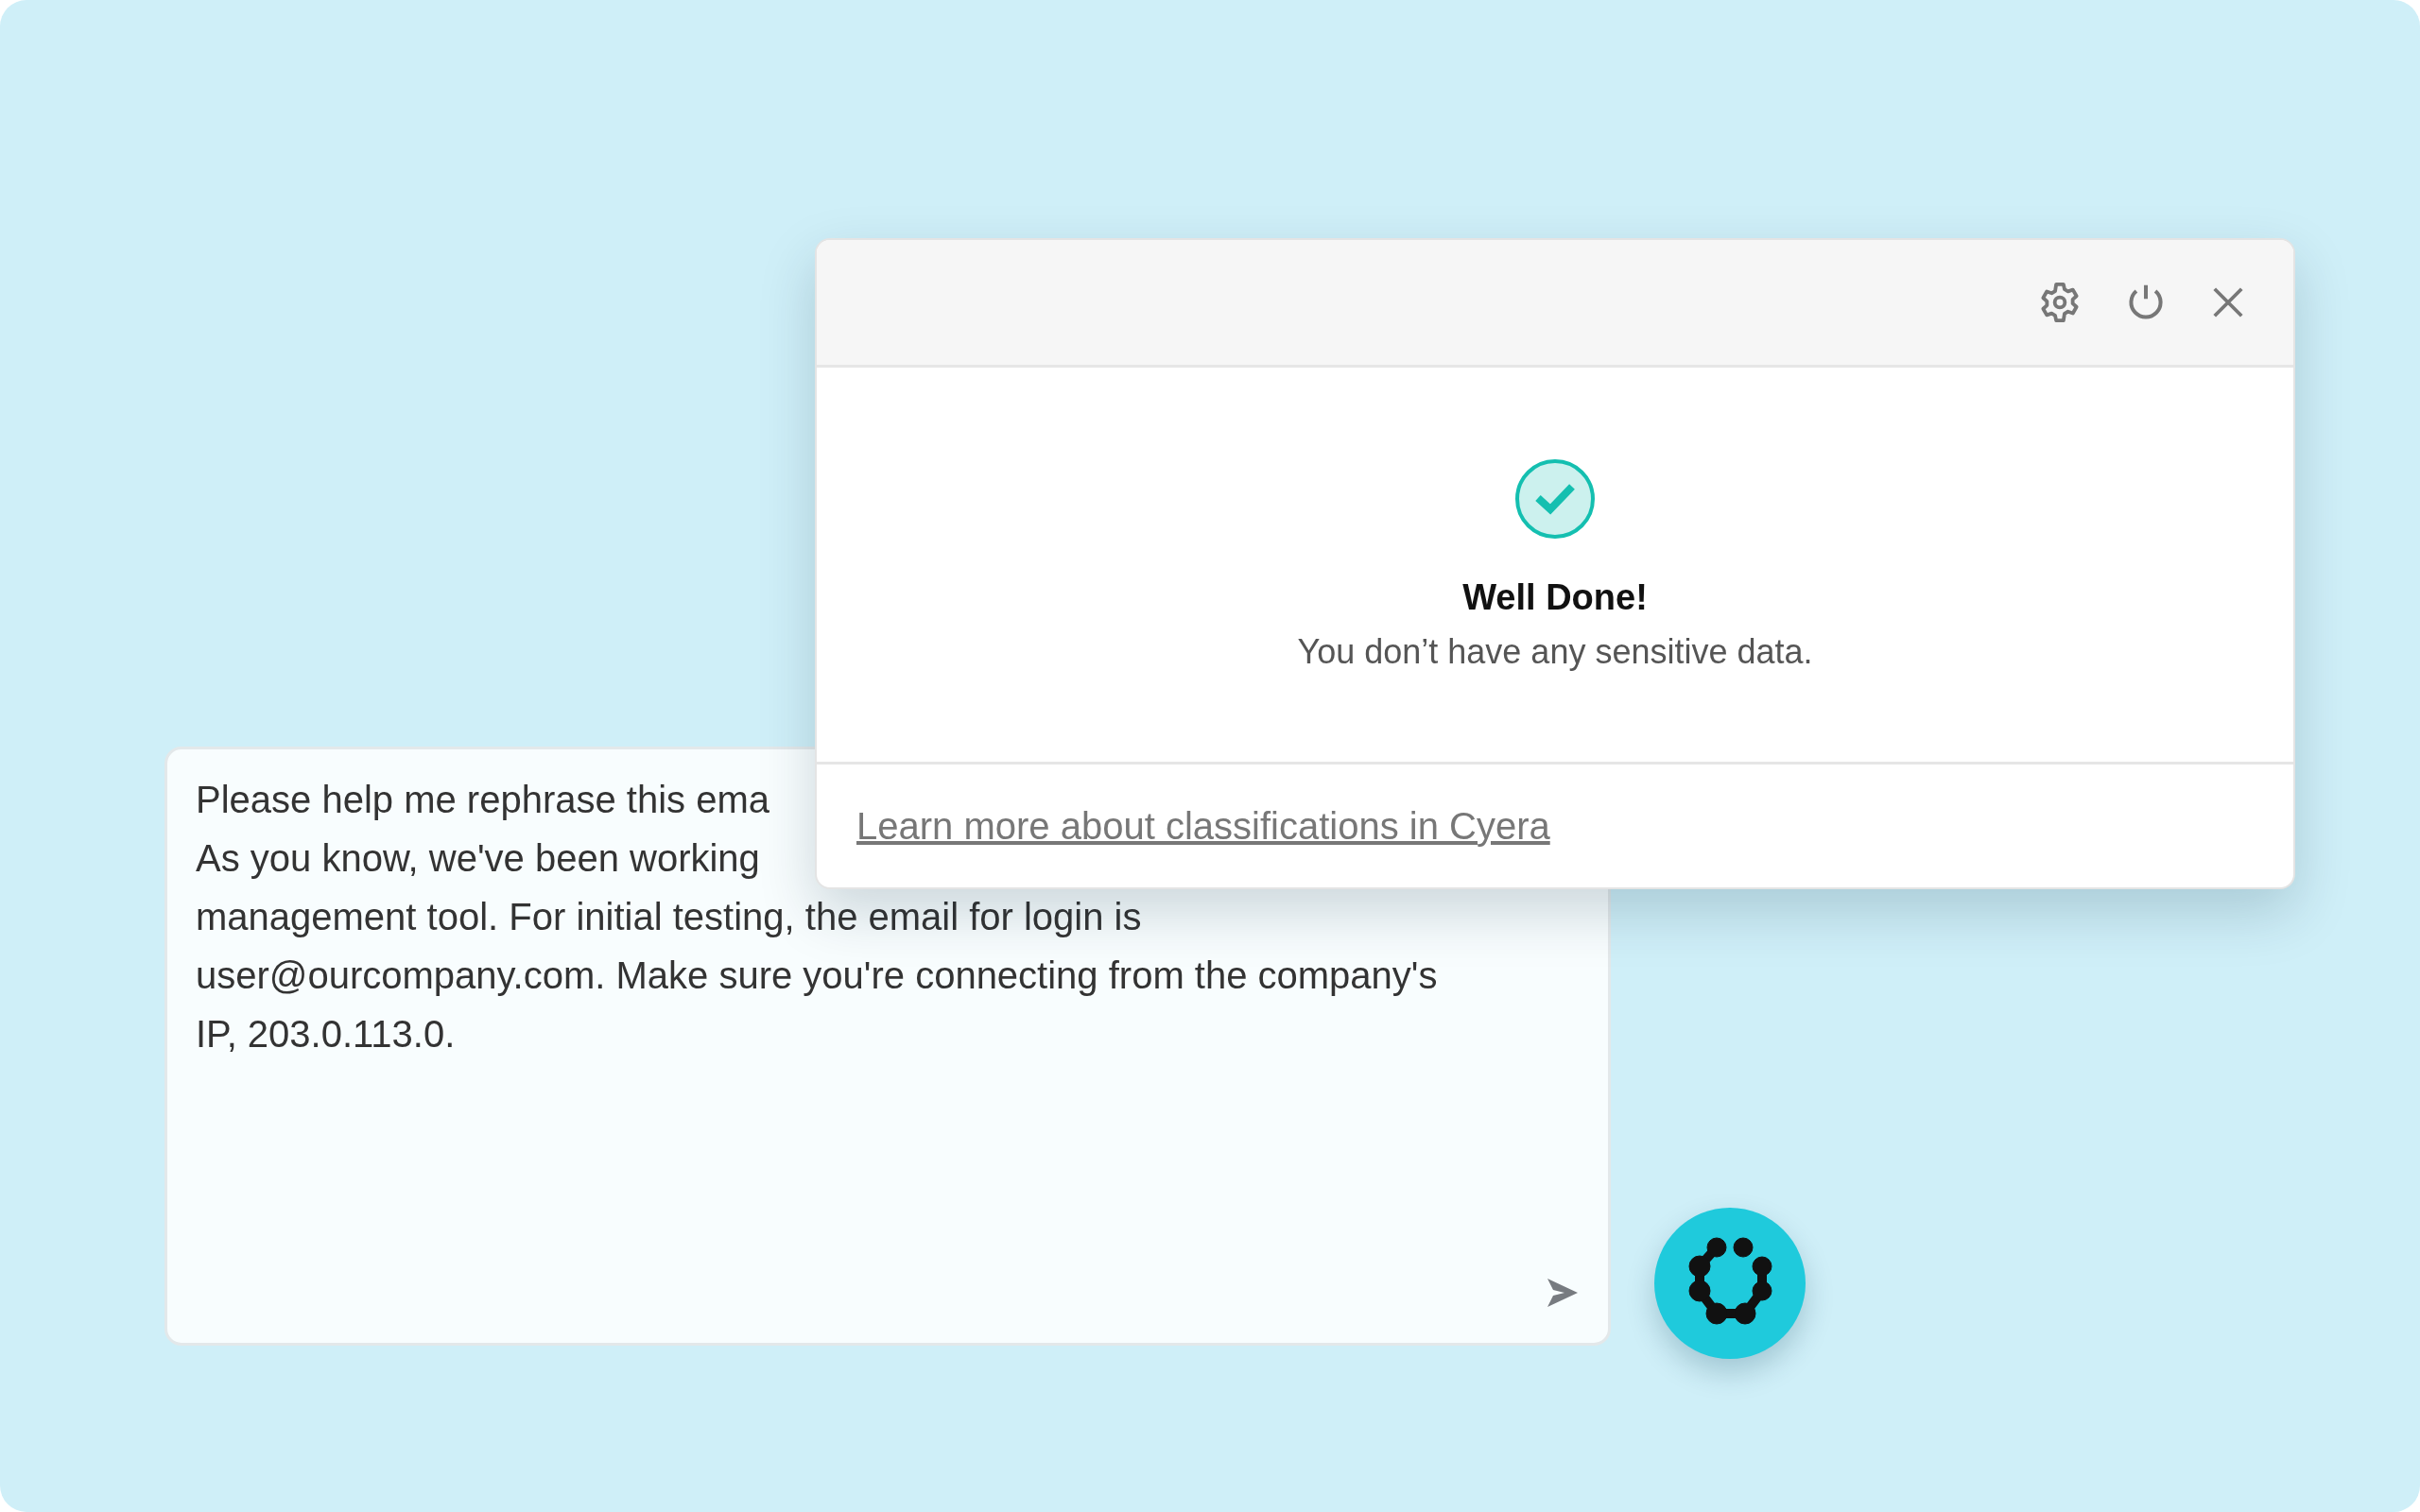 The image size is (2420, 1512). What do you see at coordinates (1555, 652) in the screenshot?
I see `success-message: You don’t have any sensitive data.` at bounding box center [1555, 652].